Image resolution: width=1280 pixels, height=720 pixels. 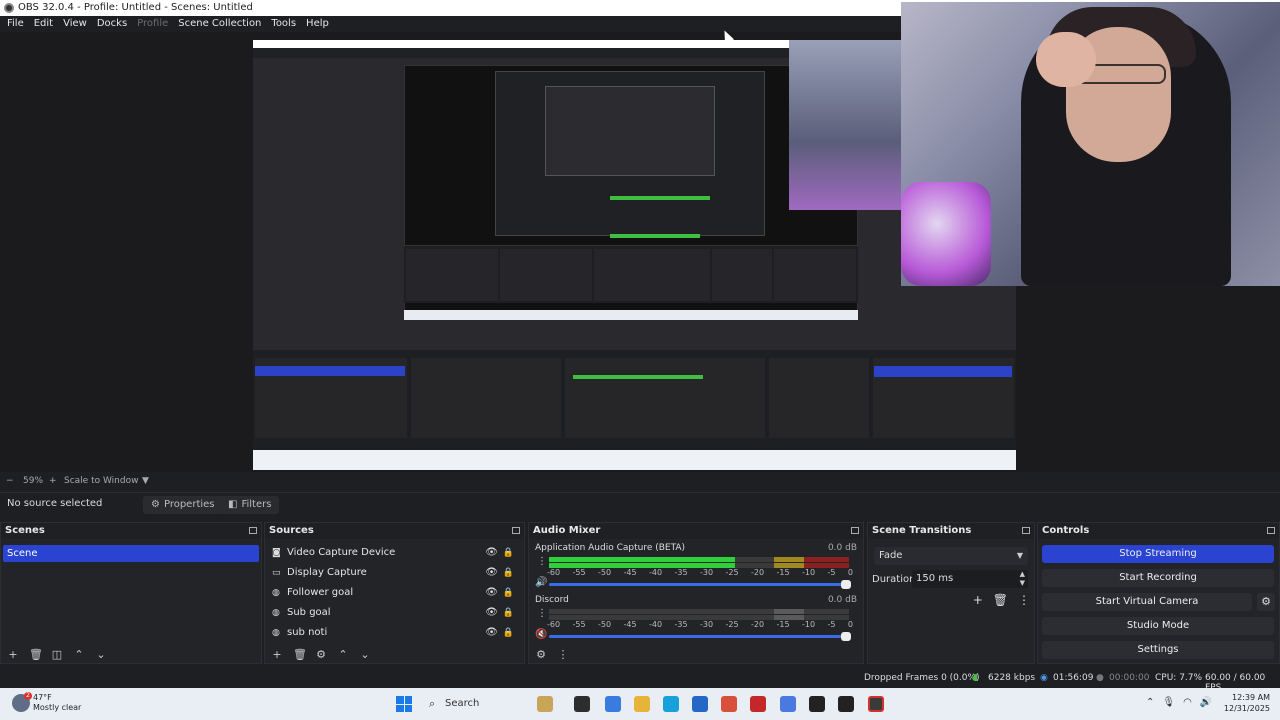 What do you see at coordinates (1147, 602) in the screenshot?
I see `start-virtual-camera-button: Start Virtual Camera` at bounding box center [1147, 602].